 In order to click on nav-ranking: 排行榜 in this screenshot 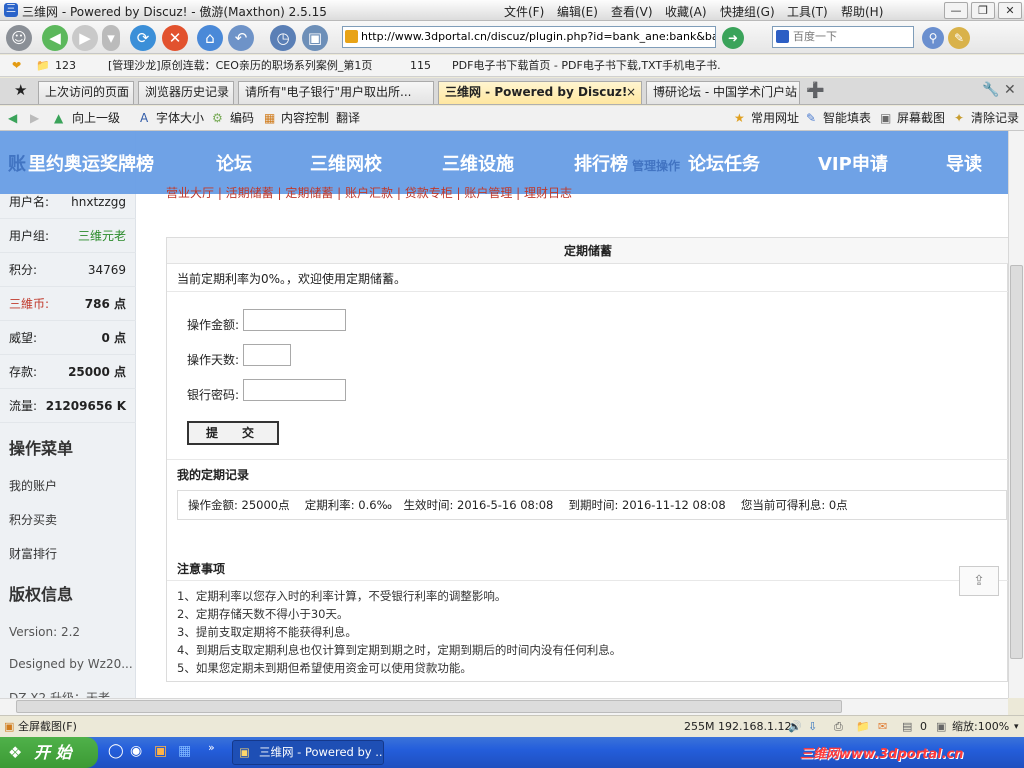, I will do `click(601, 163)`.